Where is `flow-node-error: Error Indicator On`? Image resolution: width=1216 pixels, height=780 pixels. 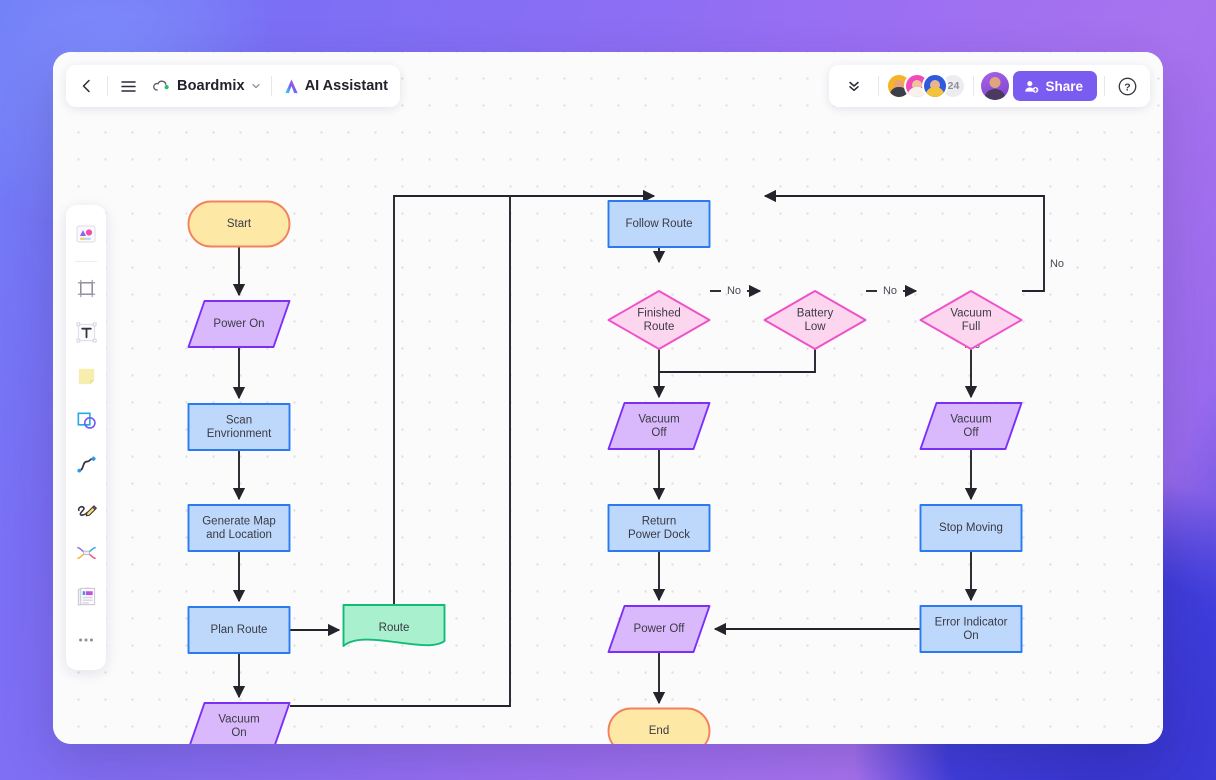
flow-node-error: Error Indicator On is located at coordinates (971, 629).